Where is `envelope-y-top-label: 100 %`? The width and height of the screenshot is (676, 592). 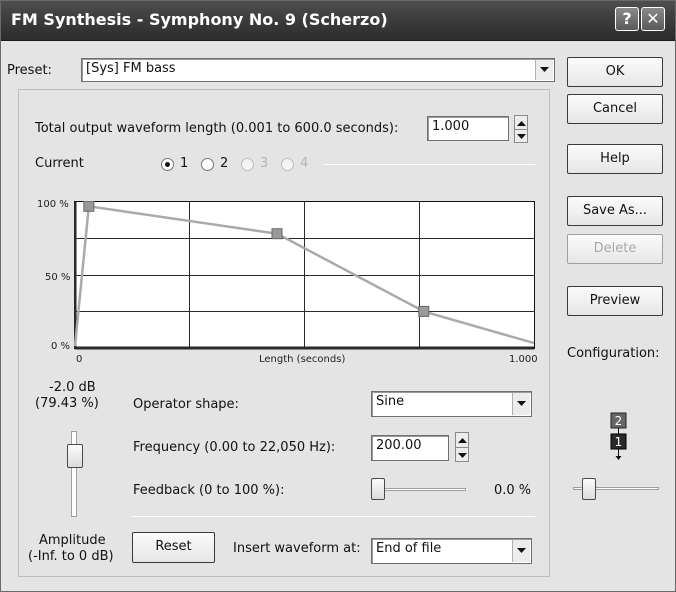
envelope-y-top-label: 100 % is located at coordinates (53, 204).